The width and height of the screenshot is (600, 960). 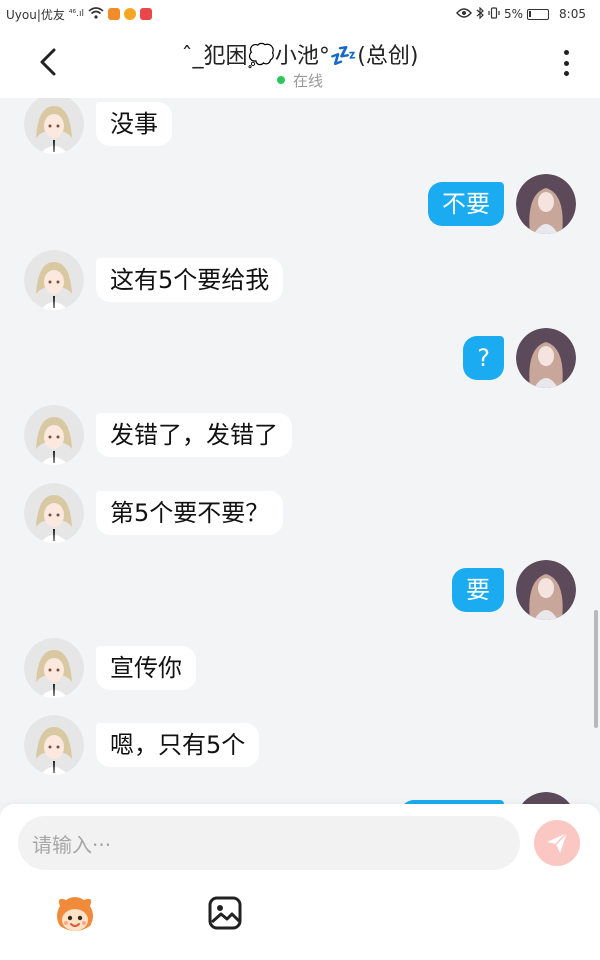 I want to click on more-options-button, so click(x=566, y=63).